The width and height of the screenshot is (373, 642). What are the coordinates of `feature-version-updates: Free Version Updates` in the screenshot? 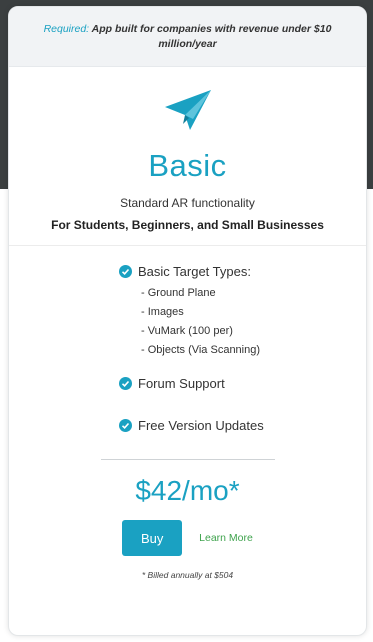 It's located at (242, 425).